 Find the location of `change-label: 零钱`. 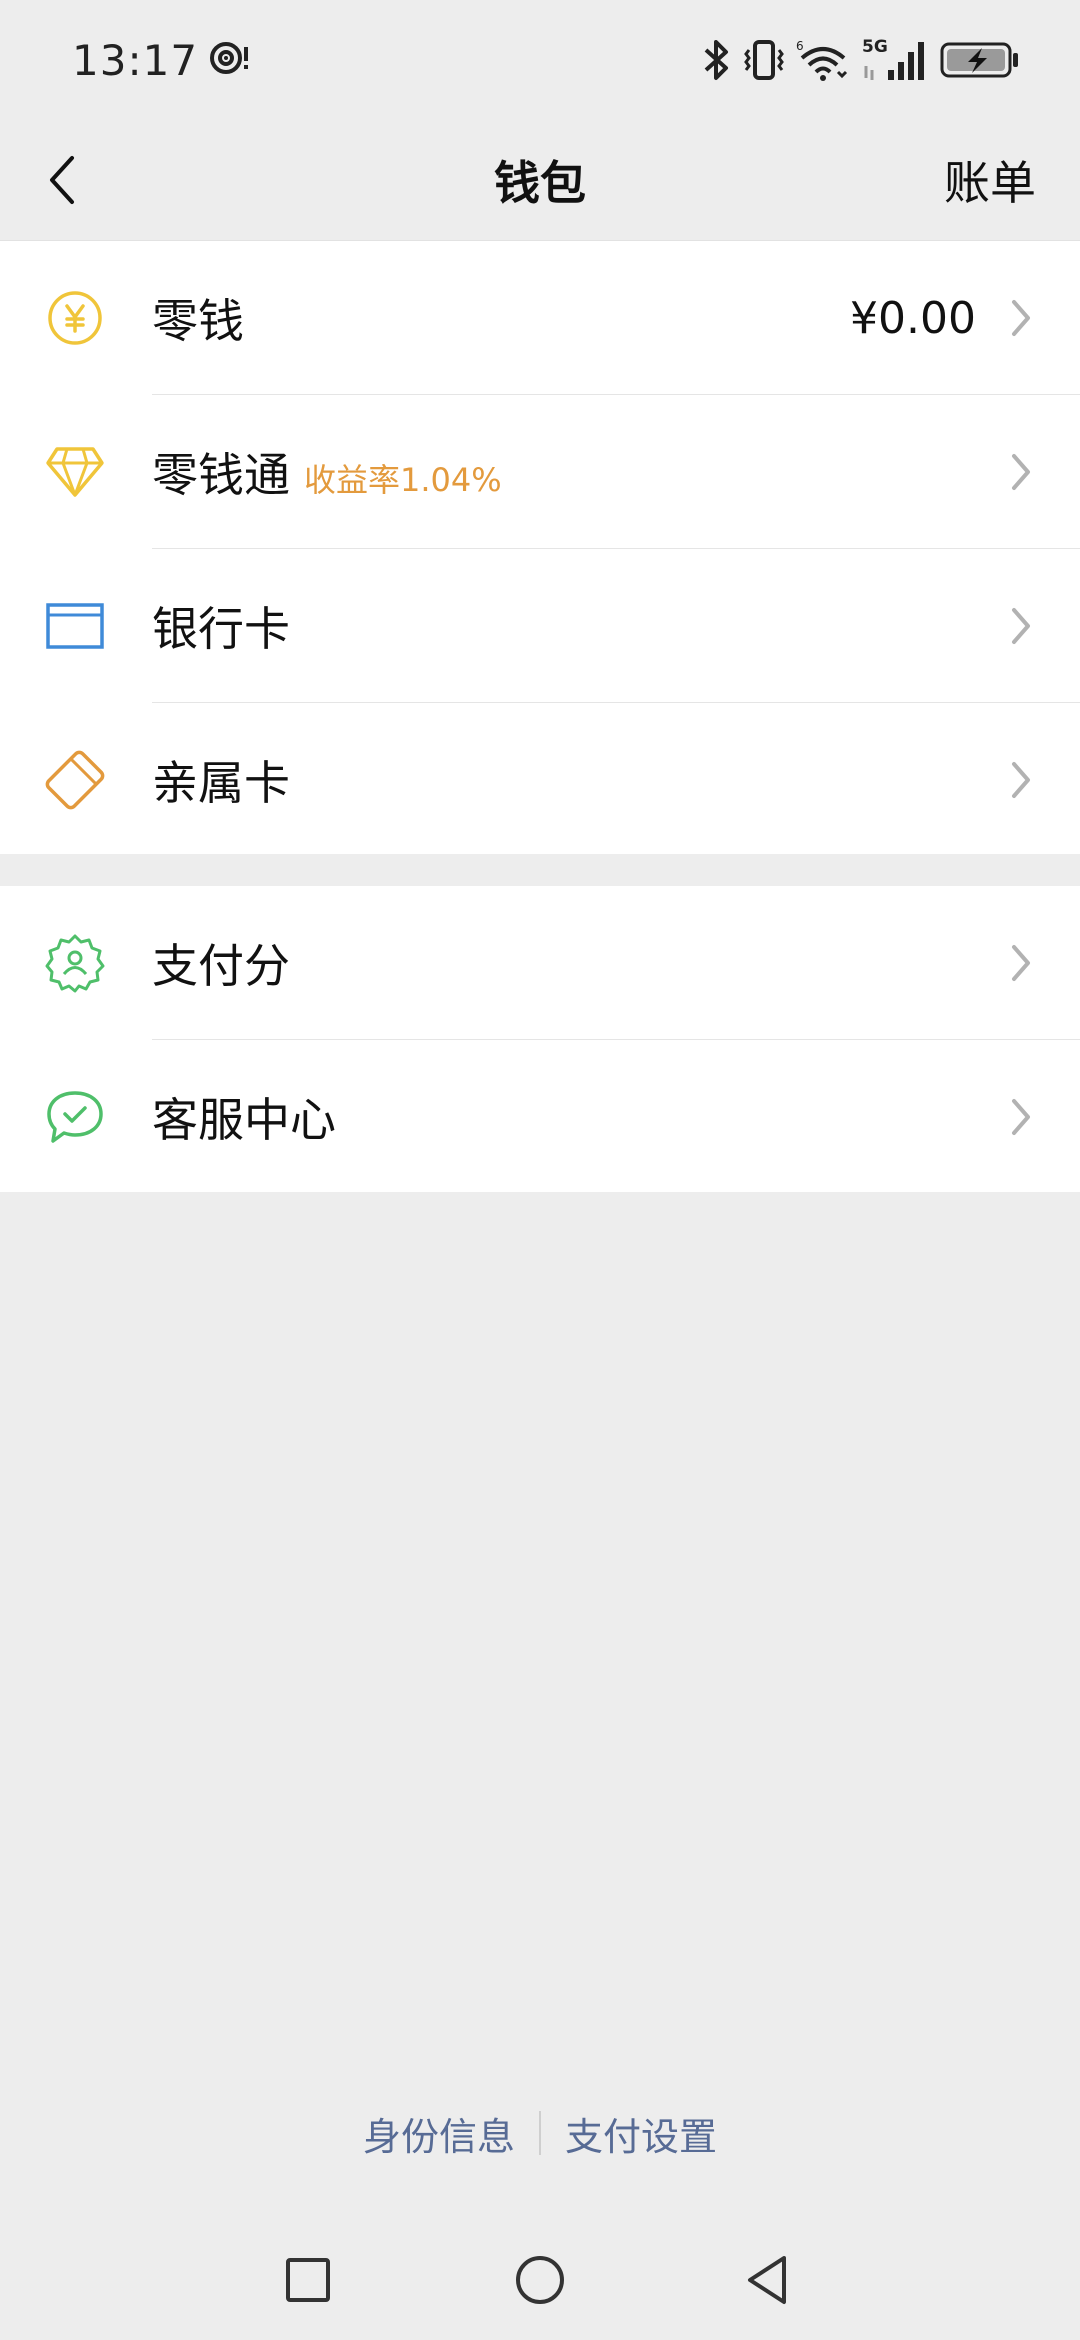

change-label: 零钱 is located at coordinates (198, 321).